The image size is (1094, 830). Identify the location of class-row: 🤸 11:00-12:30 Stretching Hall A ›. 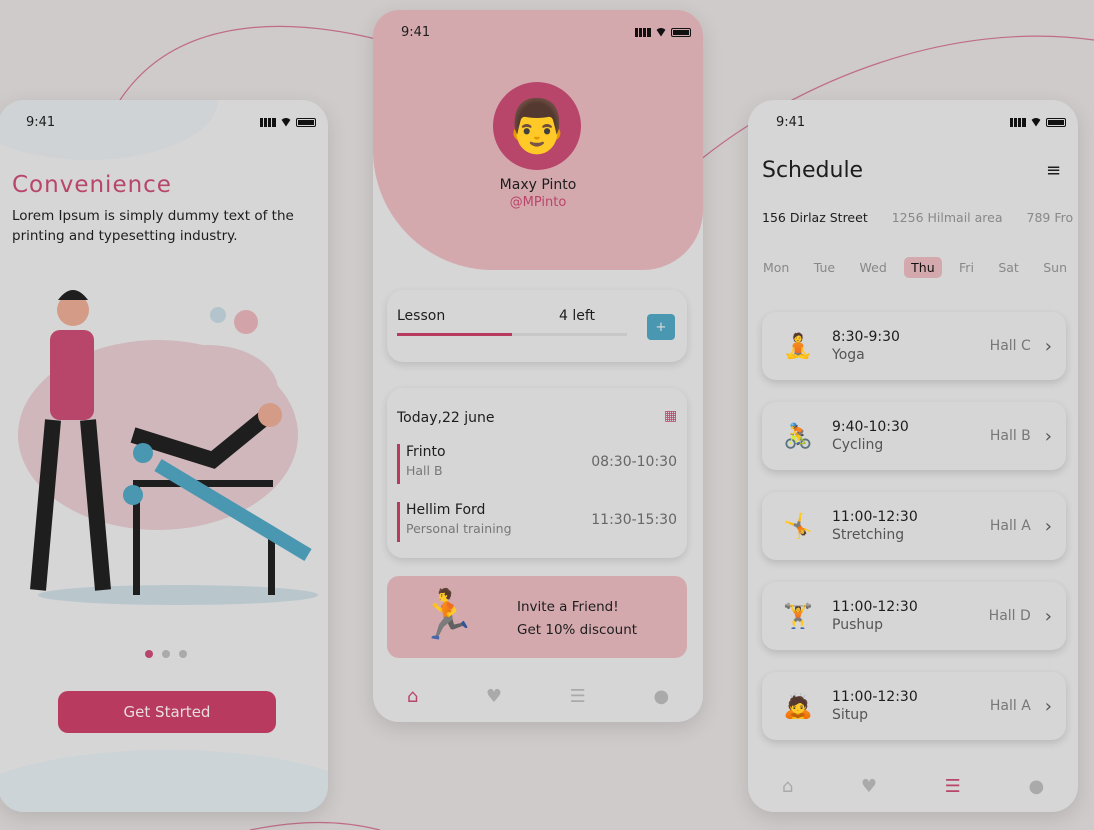
(914, 526).